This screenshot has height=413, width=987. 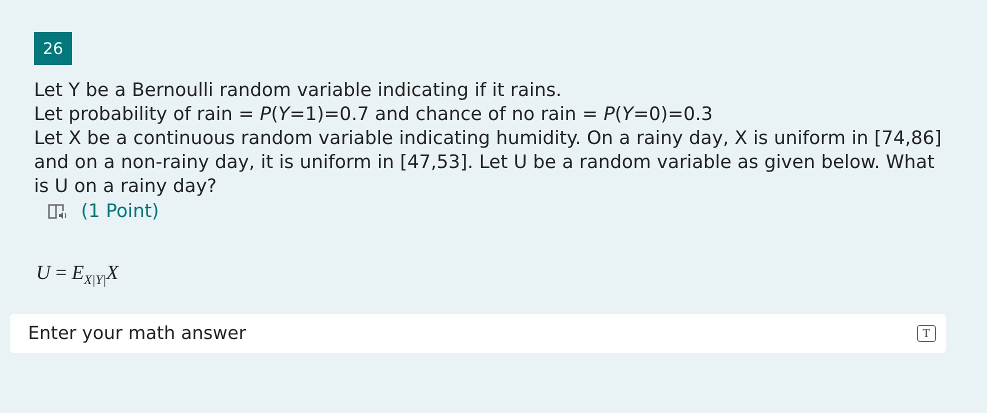 What do you see at coordinates (374, 115) in the screenshot?
I see `question-text: Let probability of rain = P(Y=1)=0.7 and chance of no rain = P(Y=0)=0.3` at bounding box center [374, 115].